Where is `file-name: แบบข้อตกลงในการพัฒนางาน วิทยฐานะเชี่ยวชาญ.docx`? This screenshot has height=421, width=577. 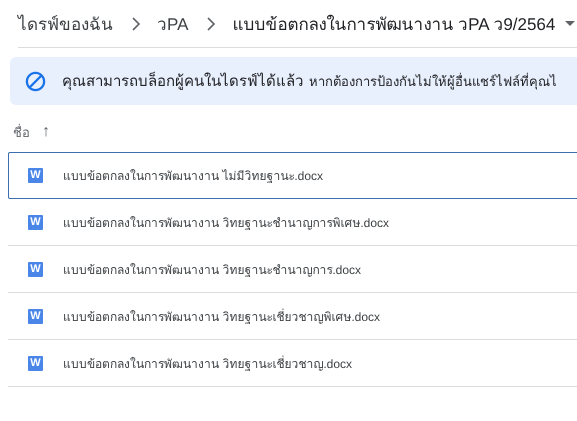
file-name: แบบข้อตกลงในการพัฒนางาน วิทยฐานะเชี่ยวชาญ.docx is located at coordinates (207, 363).